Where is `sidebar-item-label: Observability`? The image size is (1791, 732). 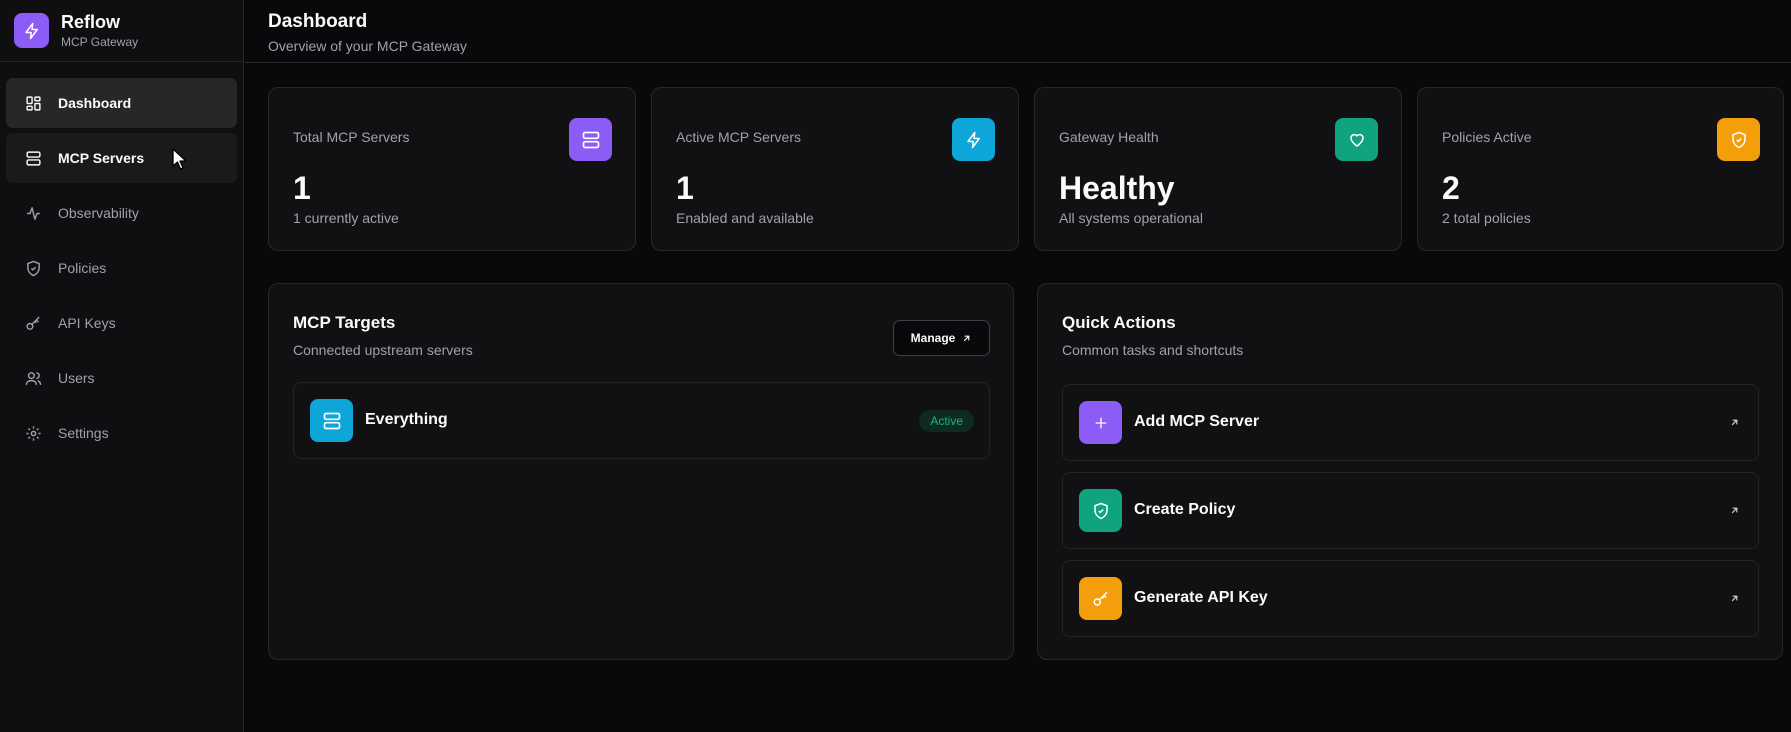 sidebar-item-label: Observability is located at coordinates (98, 213).